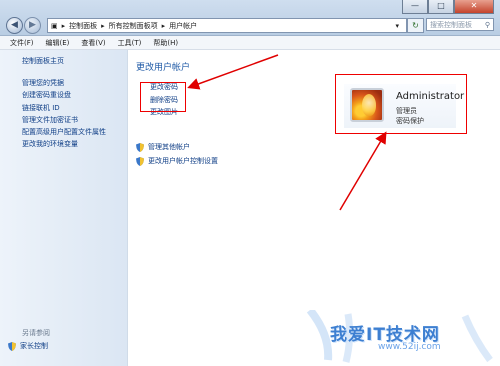 The width and height of the screenshot is (500, 366). Describe the element at coordinates (163, 68) in the screenshot. I see `page-title: 更改用户帐户` at that location.